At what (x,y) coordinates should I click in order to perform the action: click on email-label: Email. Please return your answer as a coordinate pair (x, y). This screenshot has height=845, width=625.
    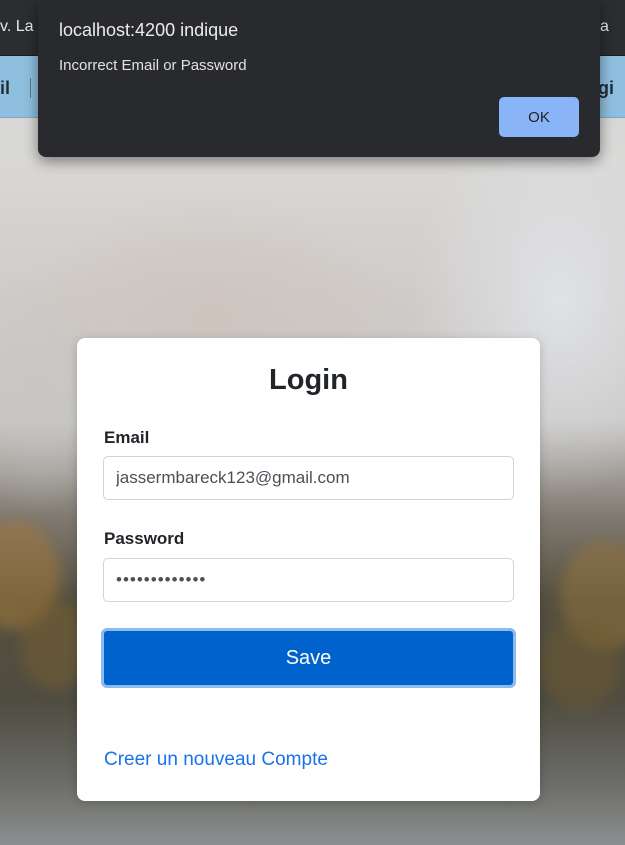
    Looking at the image, I should click on (127, 437).